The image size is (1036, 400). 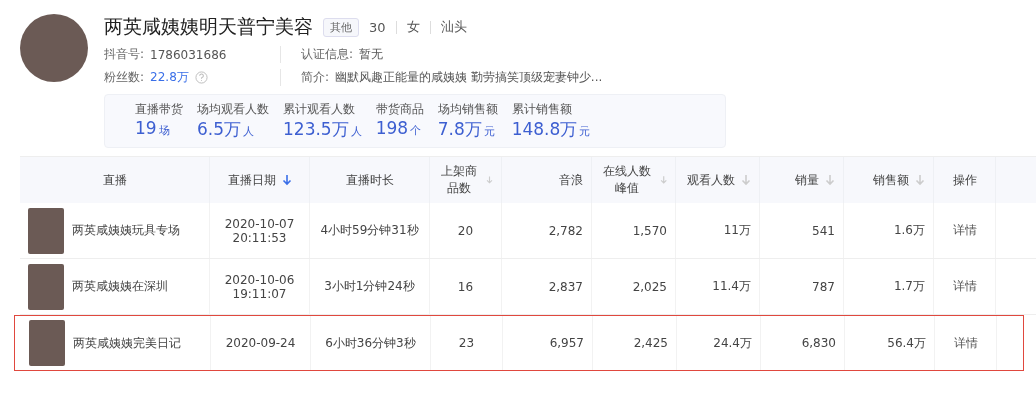 What do you see at coordinates (315, 77) in the screenshot?
I see `field-label: 简介:` at bounding box center [315, 77].